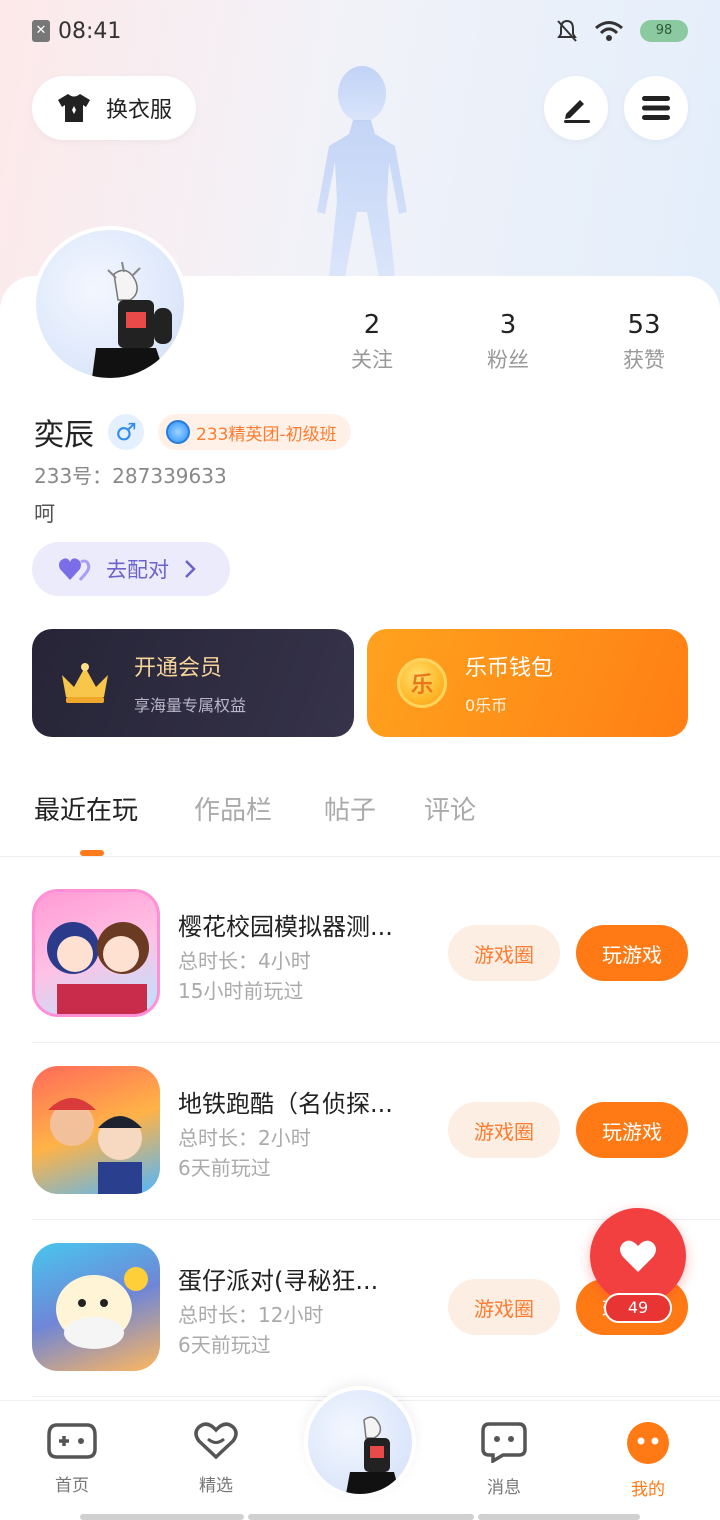 This screenshot has width=720, height=1520. I want to click on tab-posts: 帖子, so click(350, 808).